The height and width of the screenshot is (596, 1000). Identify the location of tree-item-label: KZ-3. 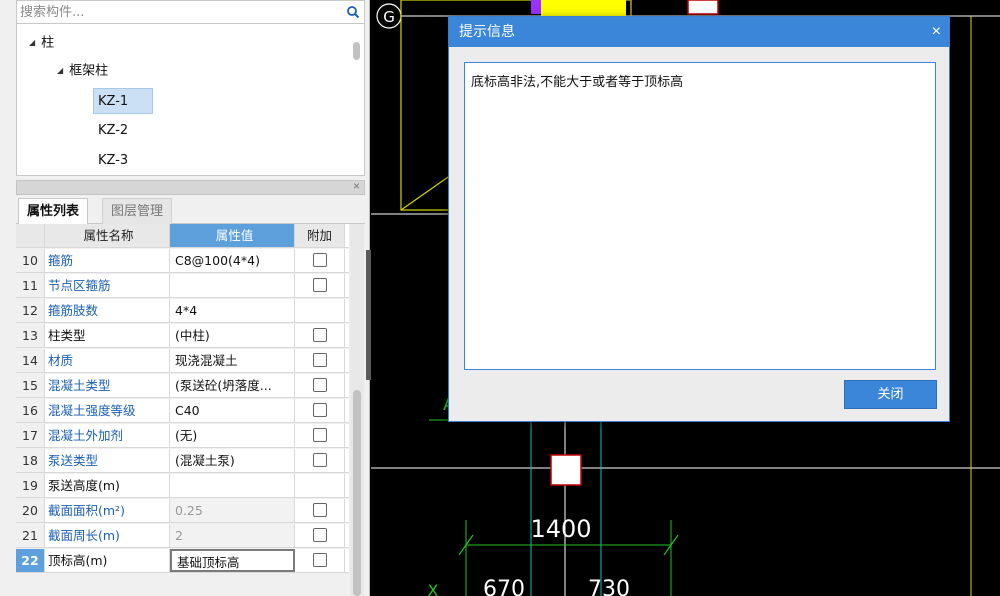
(113, 160).